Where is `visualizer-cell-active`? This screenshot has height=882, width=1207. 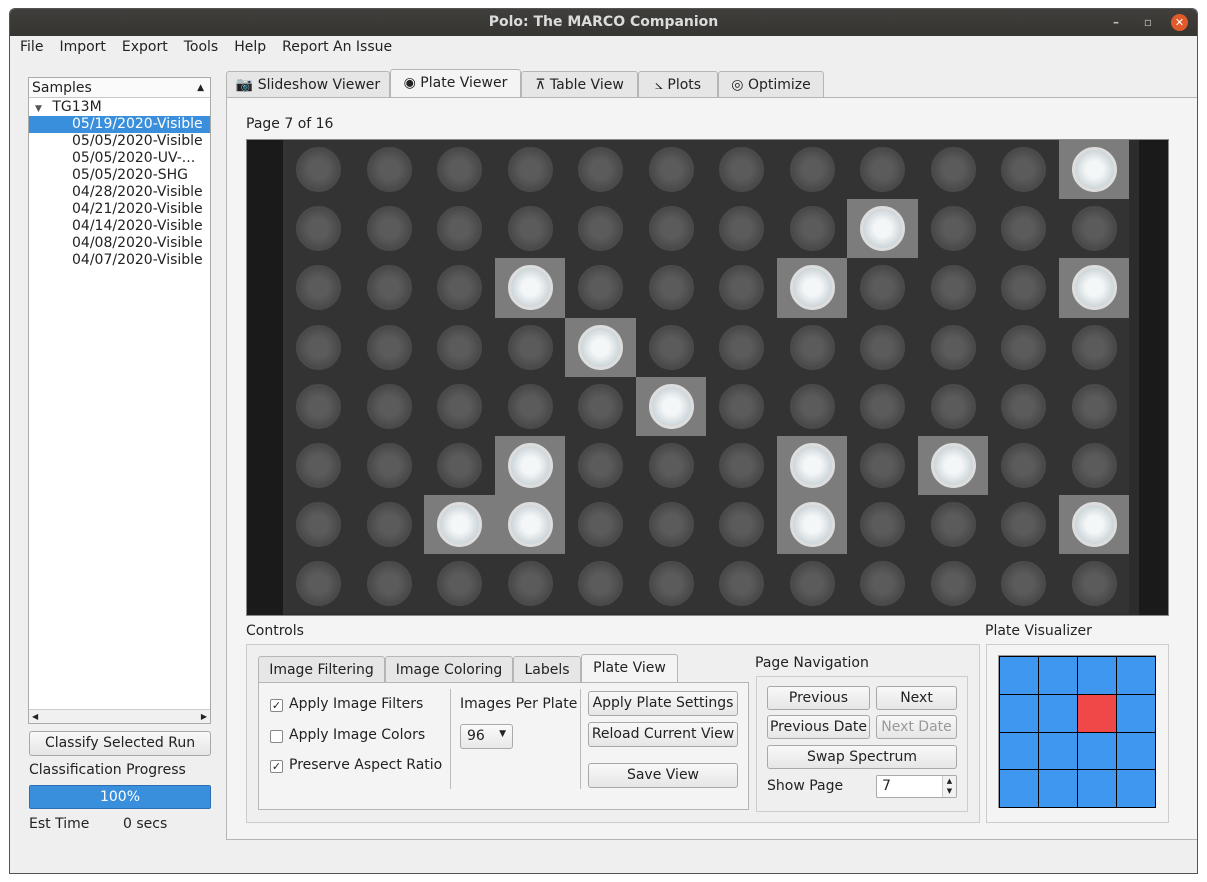 visualizer-cell-active is located at coordinates (1097, 713).